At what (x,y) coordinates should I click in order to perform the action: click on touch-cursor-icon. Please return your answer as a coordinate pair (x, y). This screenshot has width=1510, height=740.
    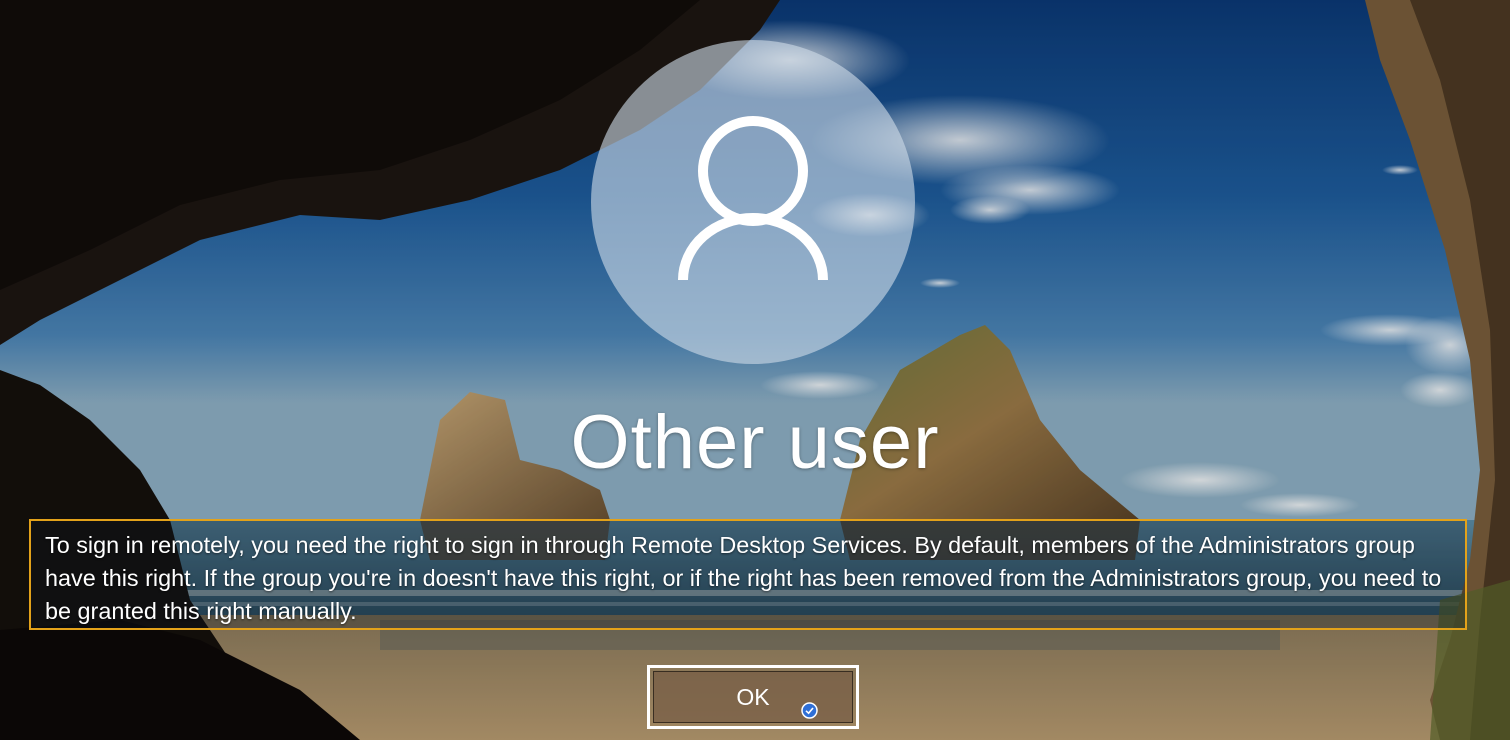
    Looking at the image, I should click on (809, 710).